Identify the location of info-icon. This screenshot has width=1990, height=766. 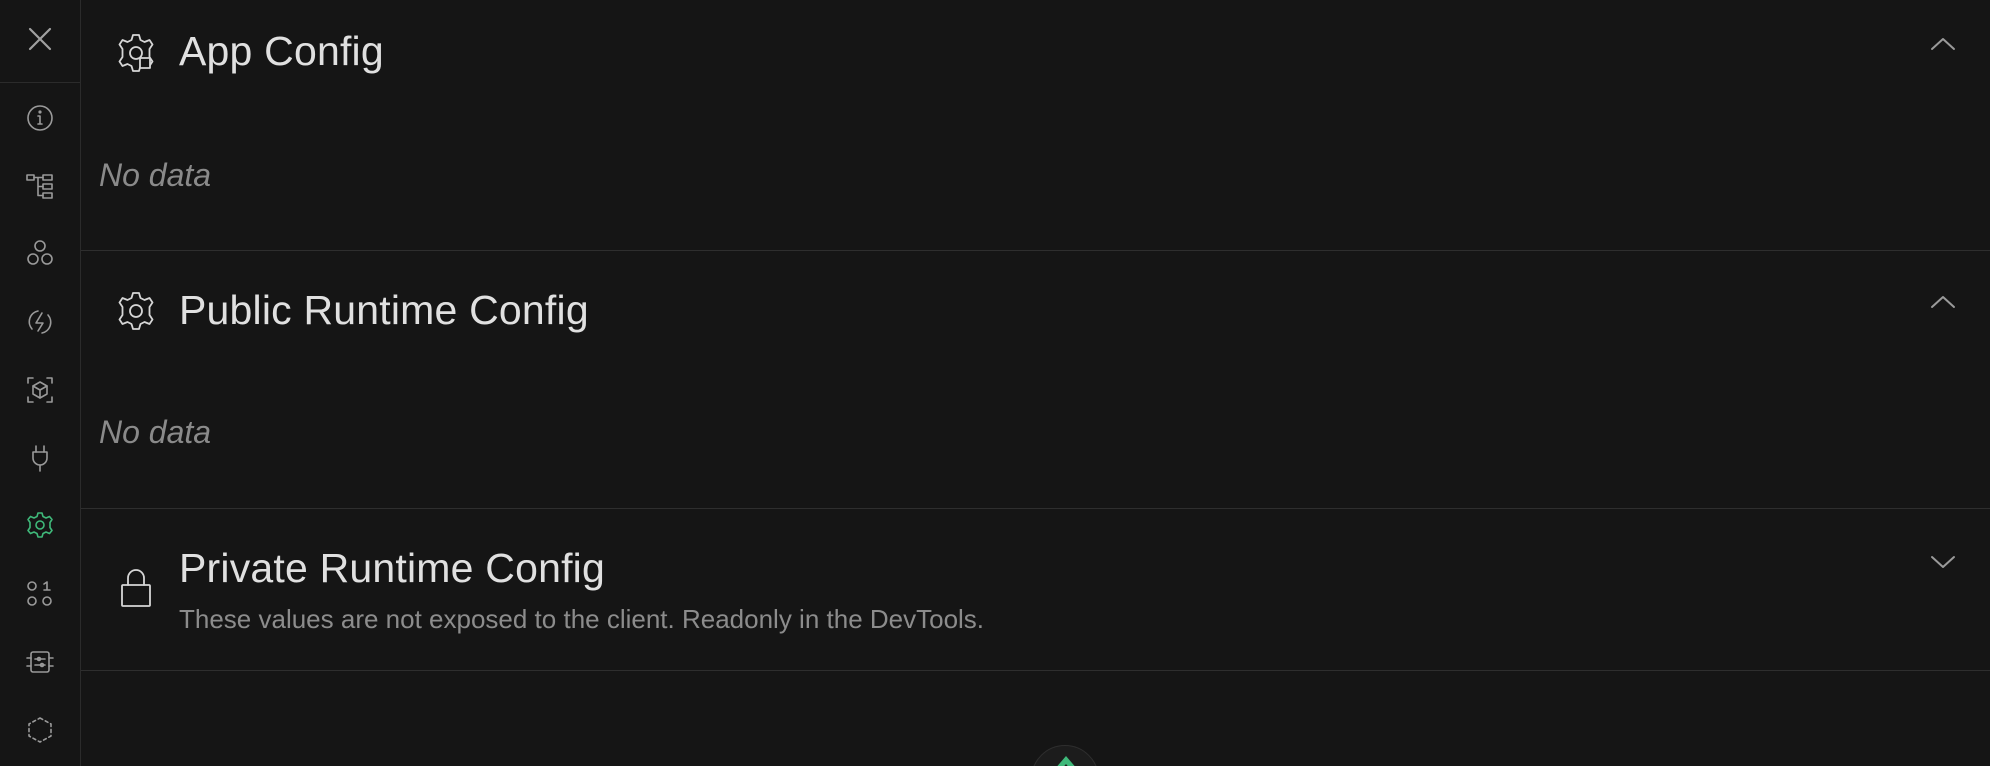
(40, 118).